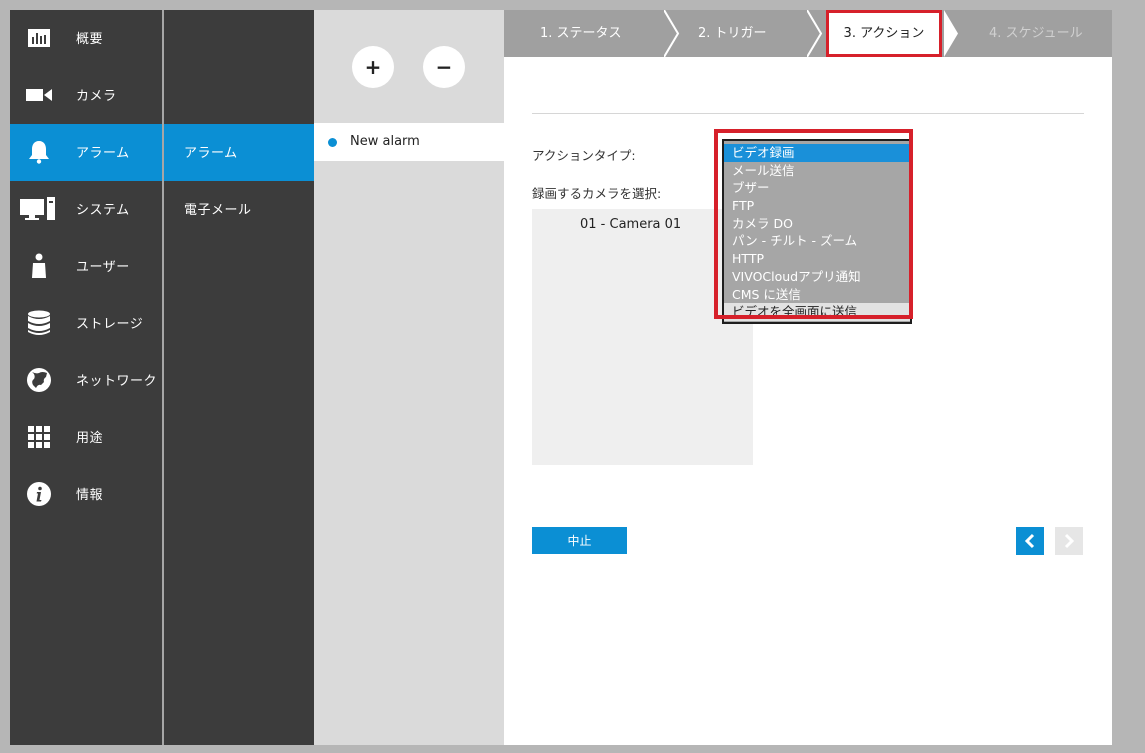  I want to click on wizard-step-schedule: 4. スケジュール, so click(1036, 33).